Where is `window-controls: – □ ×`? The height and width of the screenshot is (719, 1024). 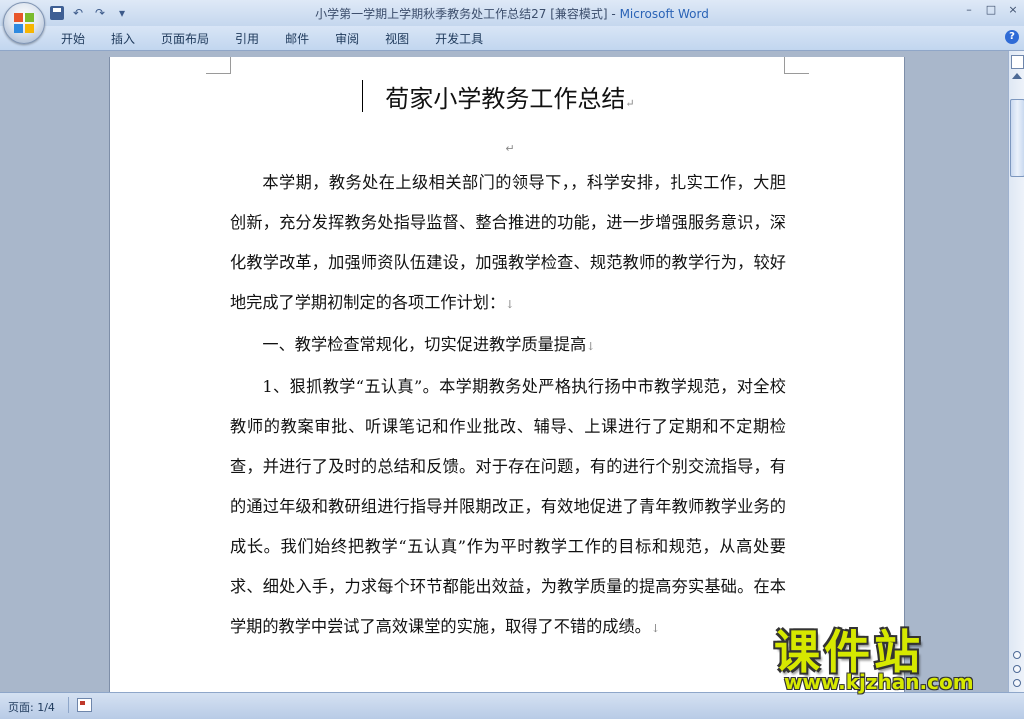 window-controls: – □ × is located at coordinates (991, 9).